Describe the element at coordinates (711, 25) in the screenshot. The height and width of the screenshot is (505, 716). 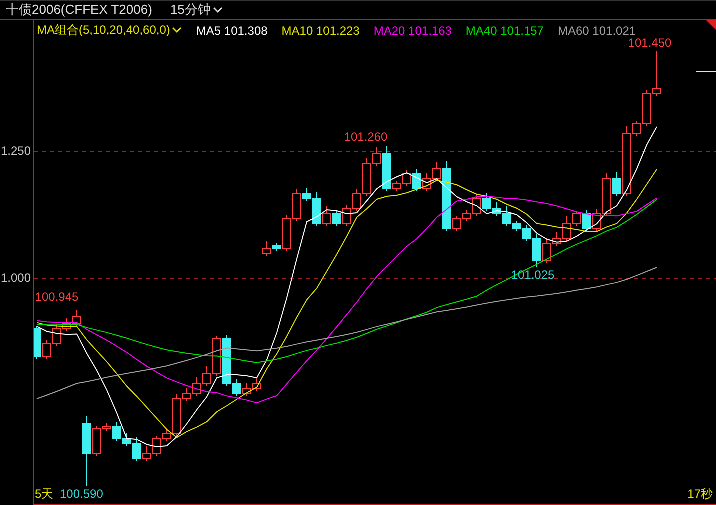
I see `corner-marker-icon` at that location.